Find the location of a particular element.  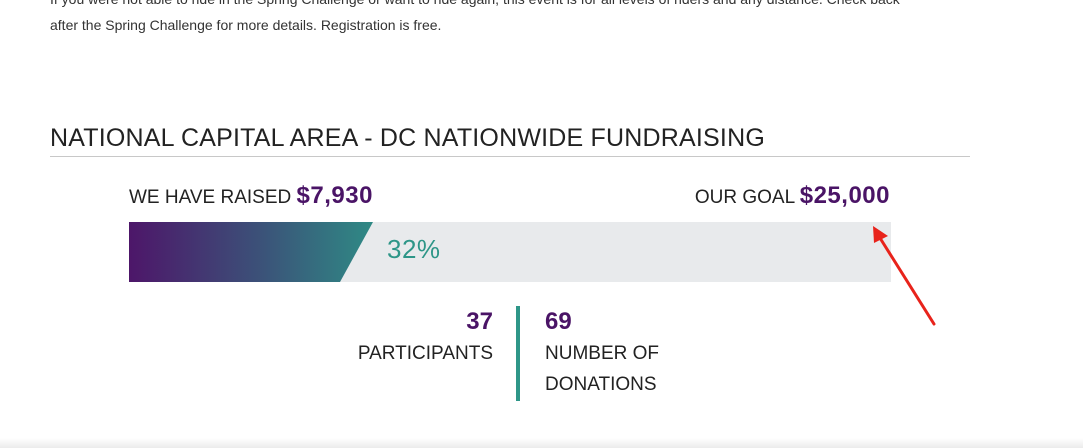

participants-count: 37 is located at coordinates (479, 321).